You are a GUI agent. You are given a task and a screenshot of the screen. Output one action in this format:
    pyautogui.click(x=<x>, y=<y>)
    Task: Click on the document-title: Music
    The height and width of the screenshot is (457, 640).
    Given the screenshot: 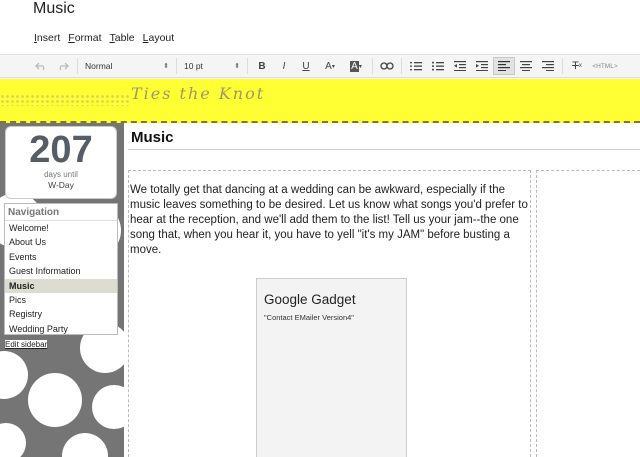 What is the action you would take?
    pyautogui.click(x=54, y=9)
    